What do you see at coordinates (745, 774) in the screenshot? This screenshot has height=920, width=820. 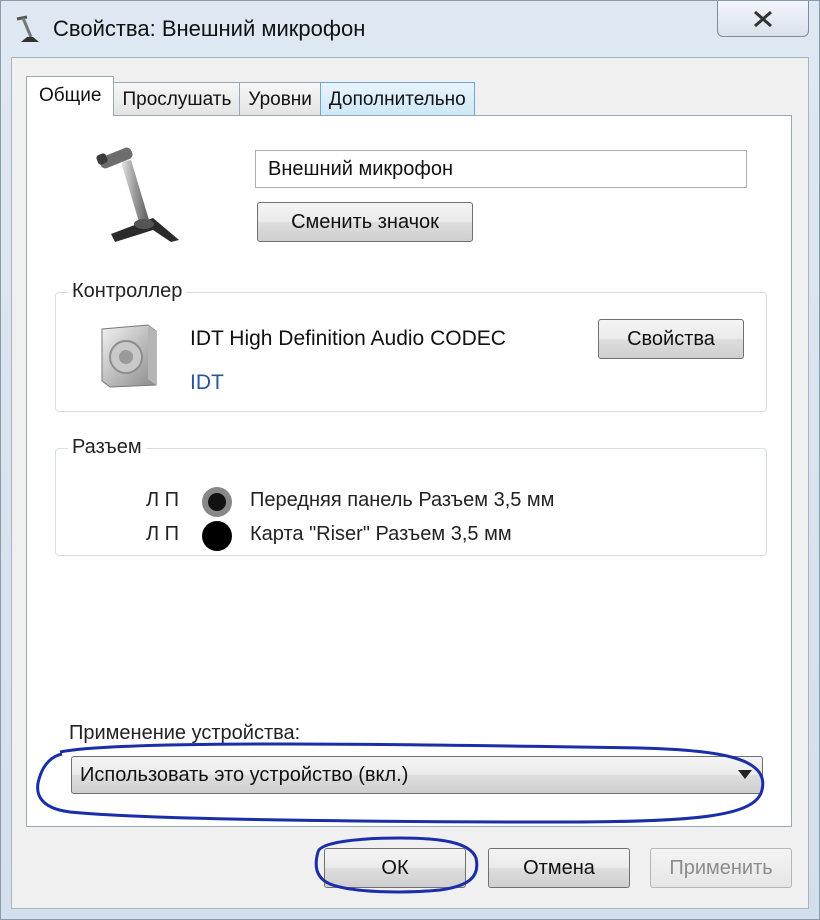 I see `chevron-down-icon` at bounding box center [745, 774].